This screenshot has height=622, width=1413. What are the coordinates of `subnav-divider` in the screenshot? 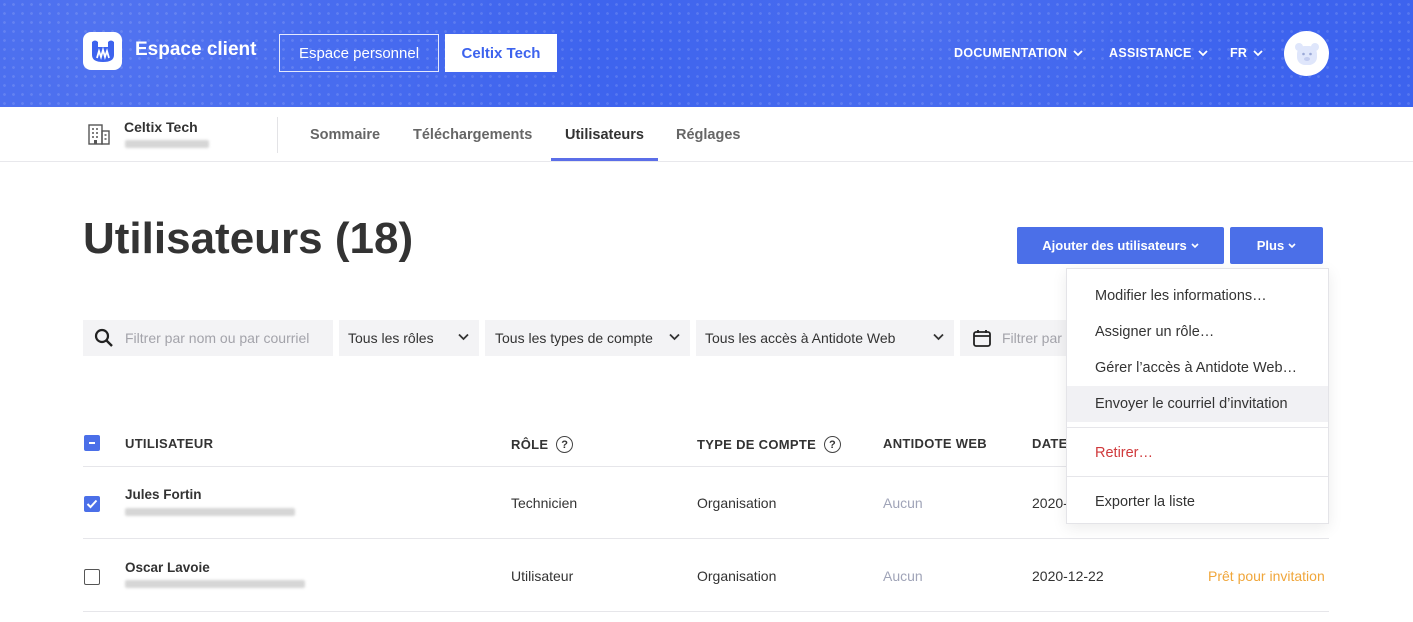 It's located at (277, 135).